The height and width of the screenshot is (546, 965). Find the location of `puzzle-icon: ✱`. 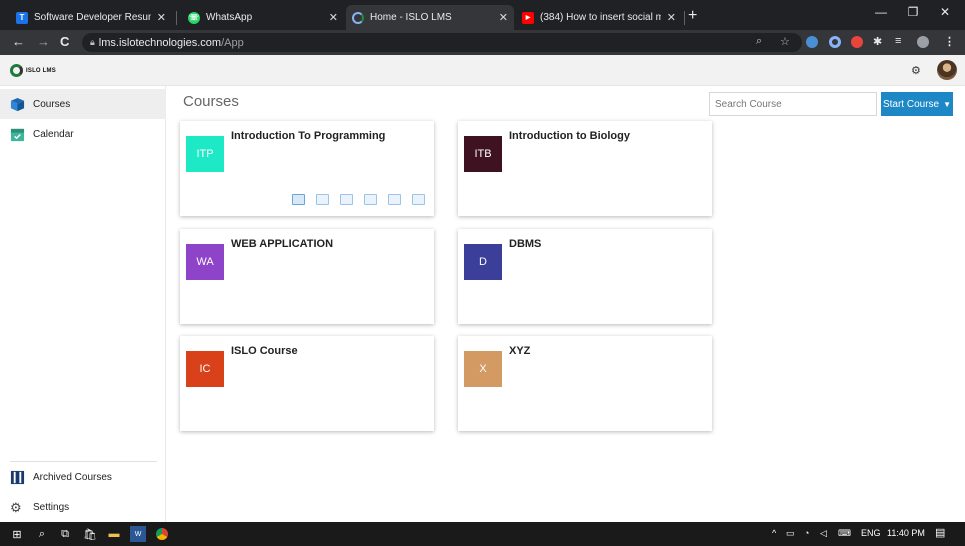

puzzle-icon: ✱ is located at coordinates (877, 41).